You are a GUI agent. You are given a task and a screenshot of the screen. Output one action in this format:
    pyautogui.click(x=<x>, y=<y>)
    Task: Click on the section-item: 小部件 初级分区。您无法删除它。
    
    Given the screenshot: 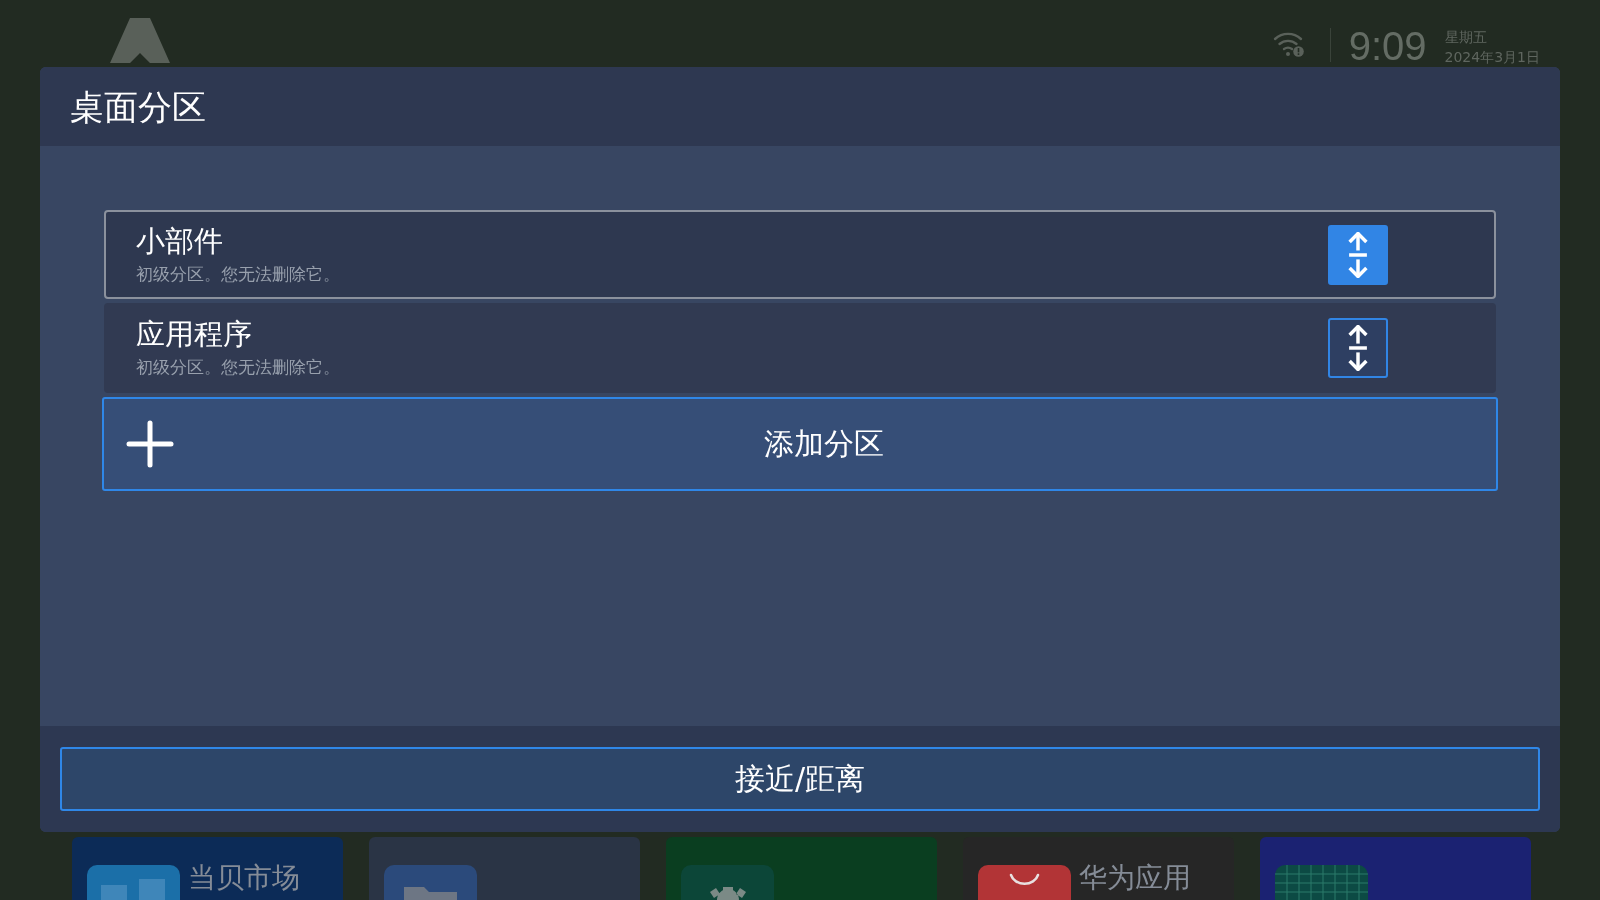 What is the action you would take?
    pyautogui.click(x=800, y=254)
    